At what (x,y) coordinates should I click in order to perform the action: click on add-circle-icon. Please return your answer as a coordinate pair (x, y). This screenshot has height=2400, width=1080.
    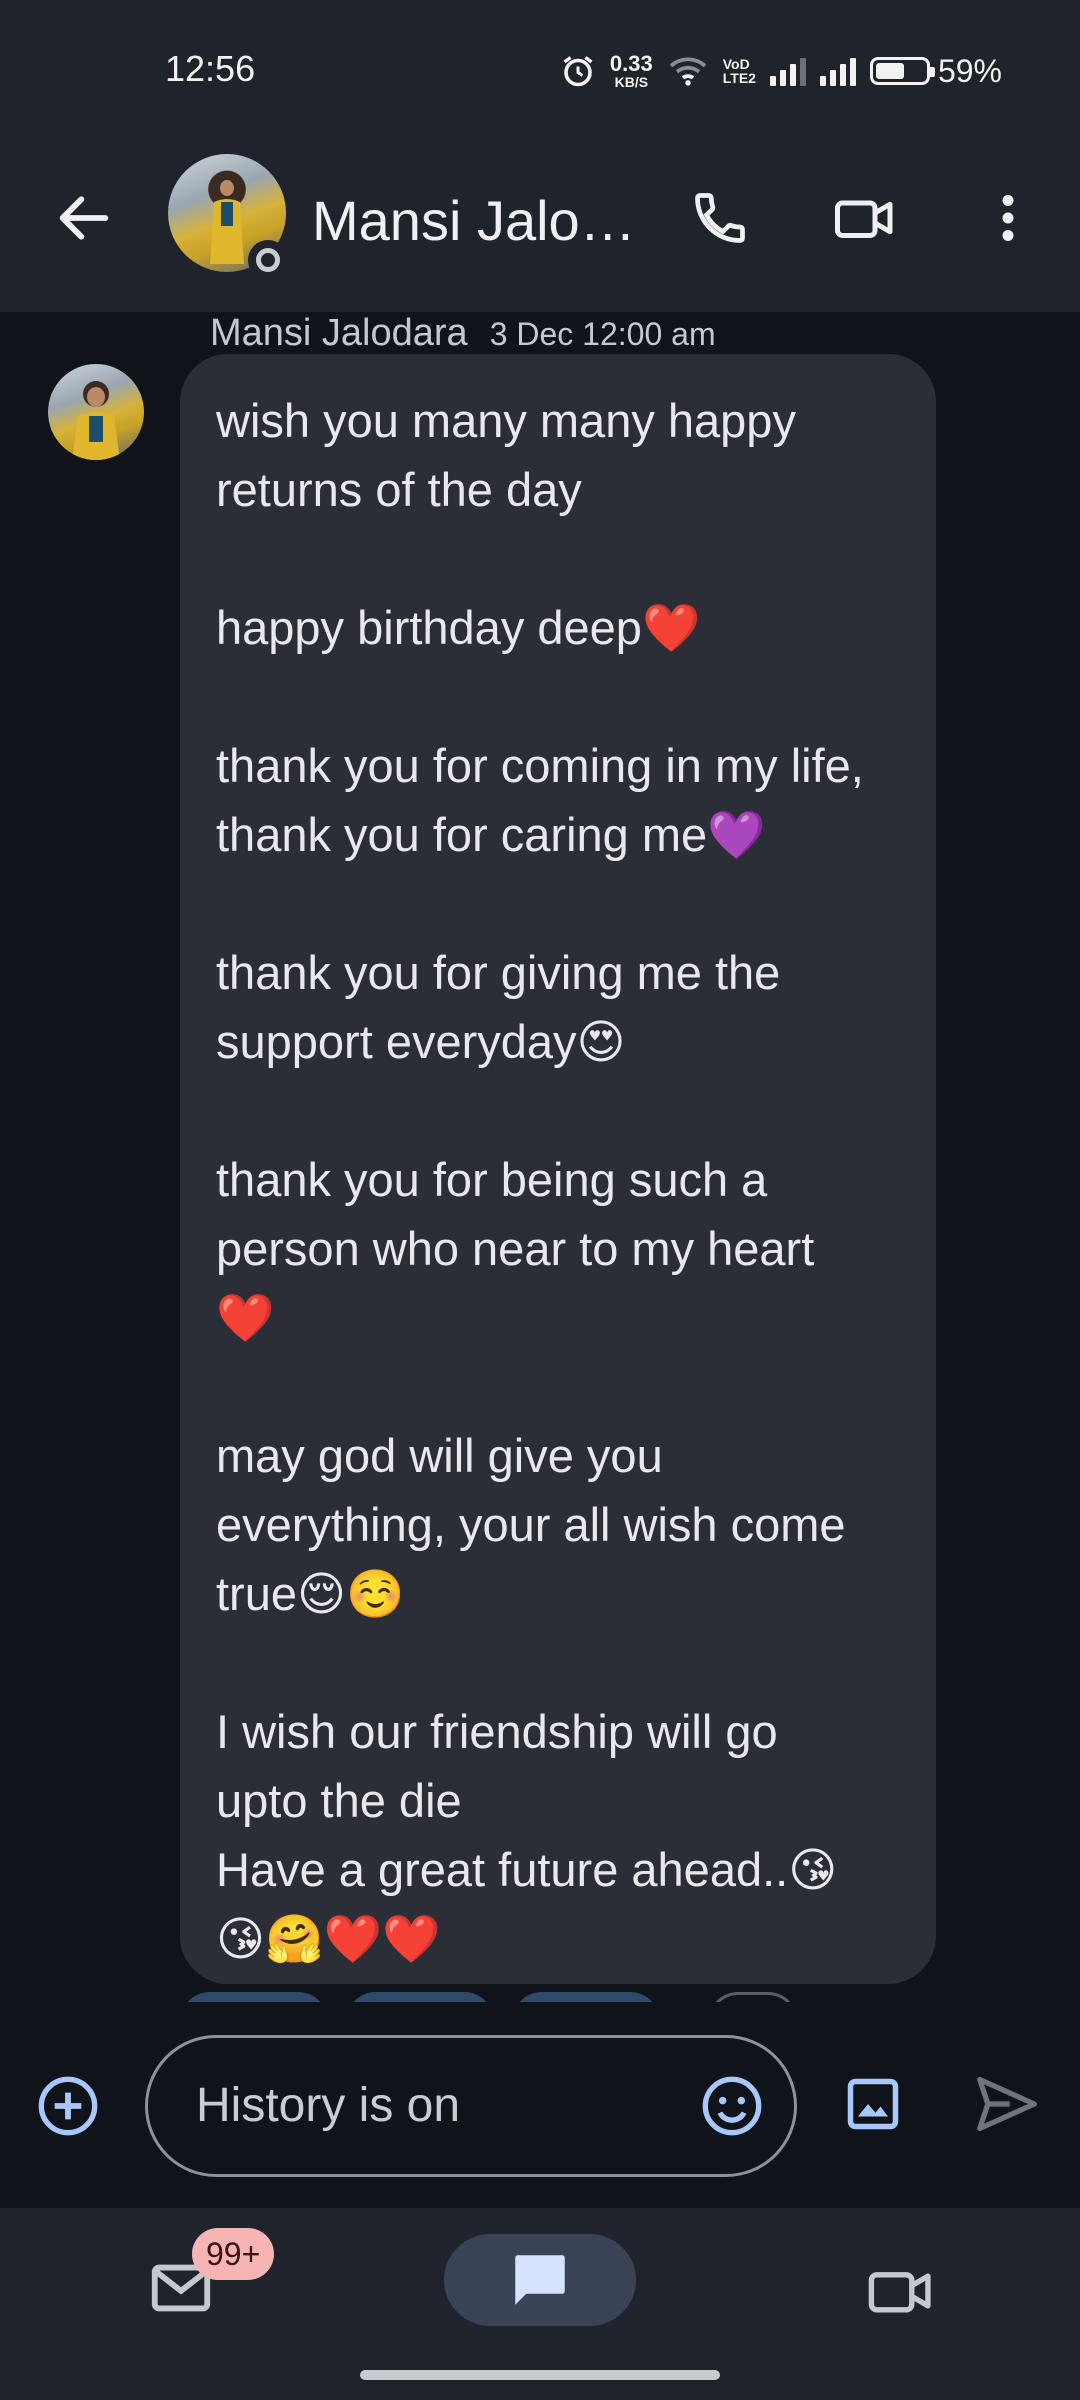
    Looking at the image, I should click on (68, 2106).